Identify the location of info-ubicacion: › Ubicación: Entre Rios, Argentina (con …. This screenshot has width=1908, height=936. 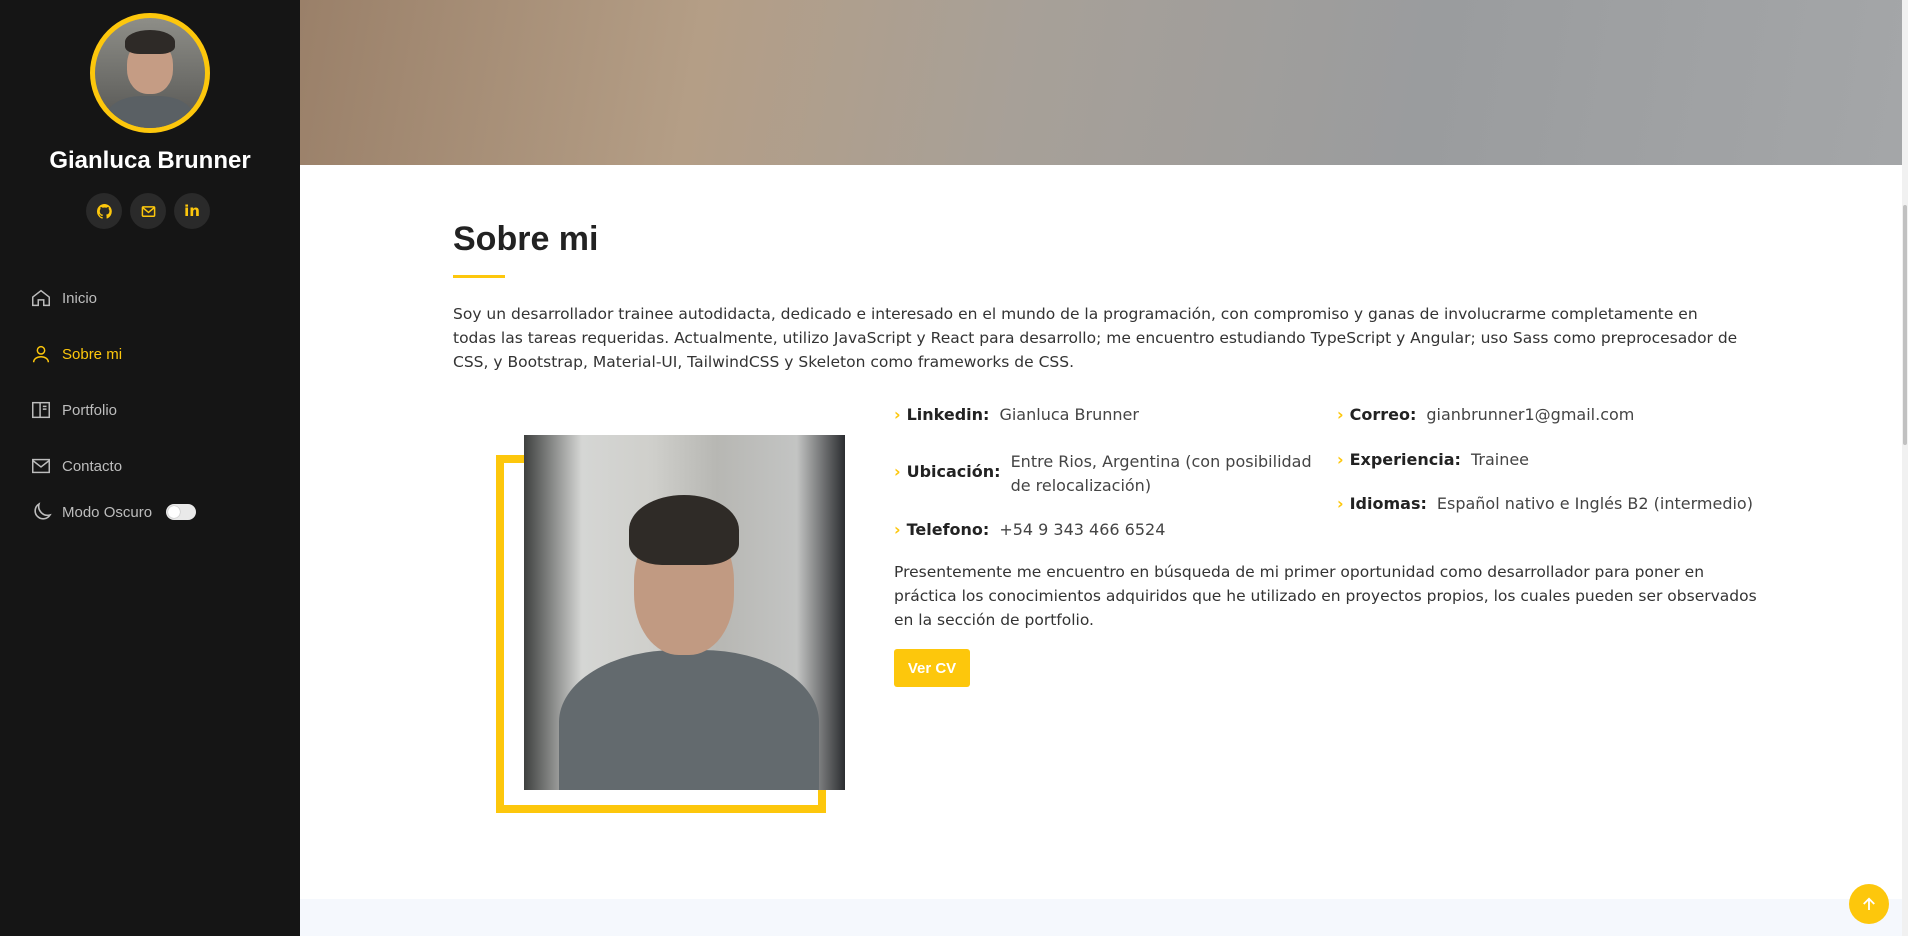
(1103, 473).